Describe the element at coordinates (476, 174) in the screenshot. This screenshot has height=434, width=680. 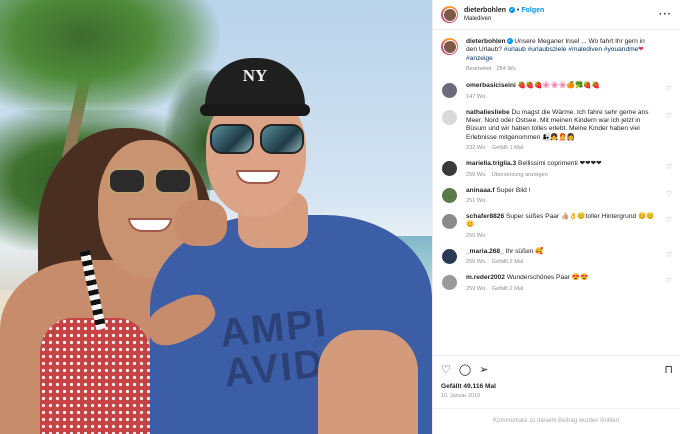
I see `comment-time: 250 Wo.` at that location.